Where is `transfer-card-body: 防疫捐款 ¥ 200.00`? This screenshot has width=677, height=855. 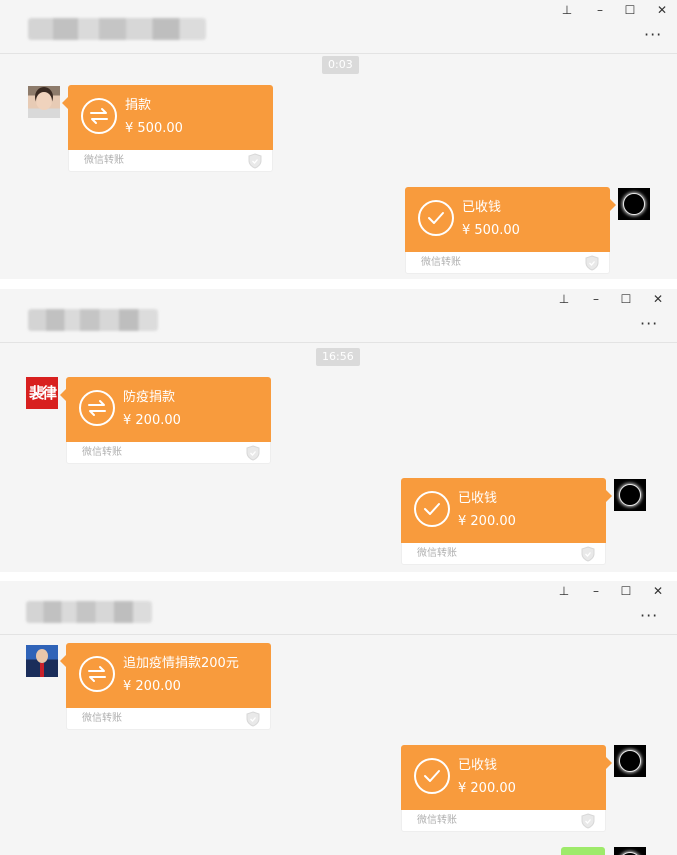 transfer-card-body: 防疫捐款 ¥ 200.00 is located at coordinates (165, 409).